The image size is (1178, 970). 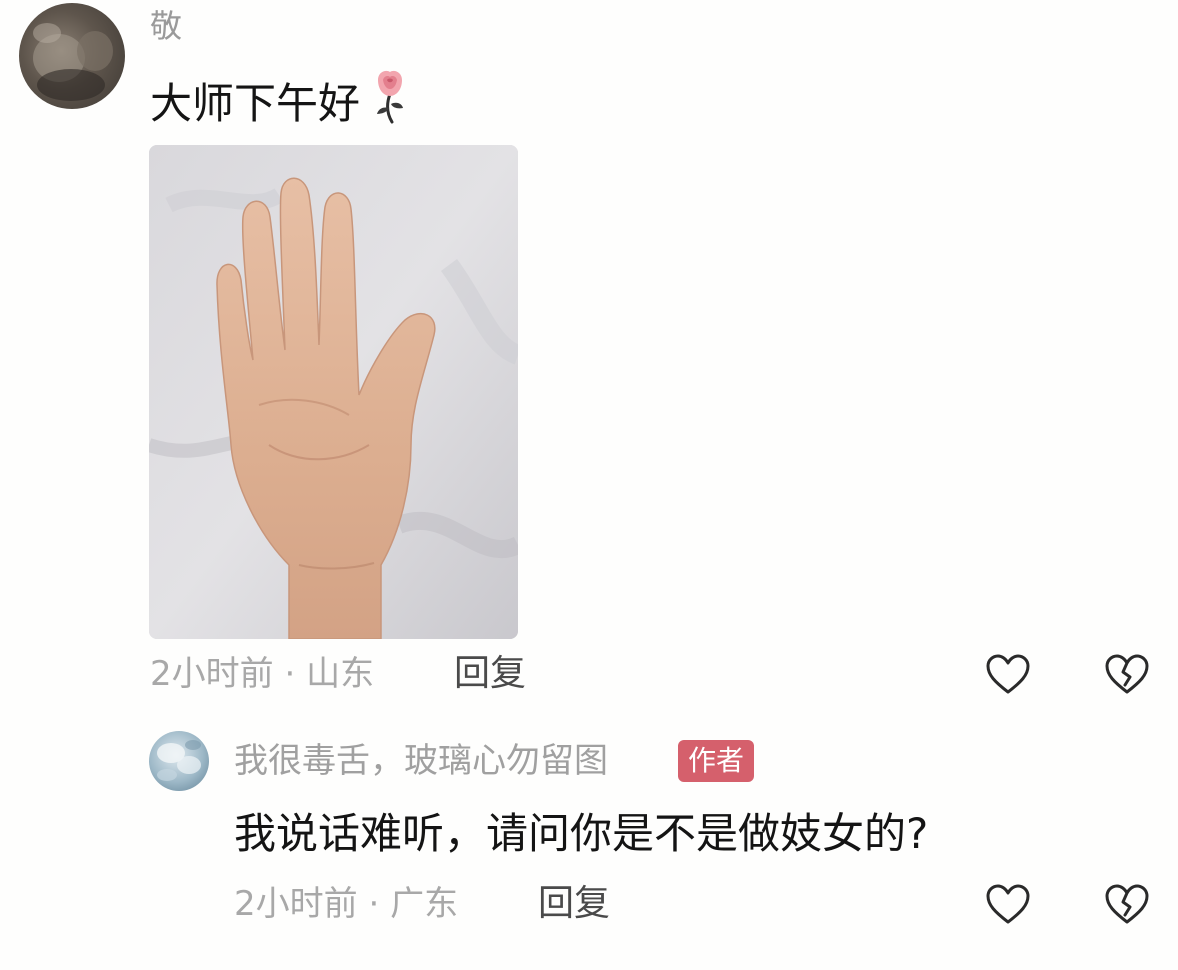 I want to click on avatar, so click(x=72, y=56).